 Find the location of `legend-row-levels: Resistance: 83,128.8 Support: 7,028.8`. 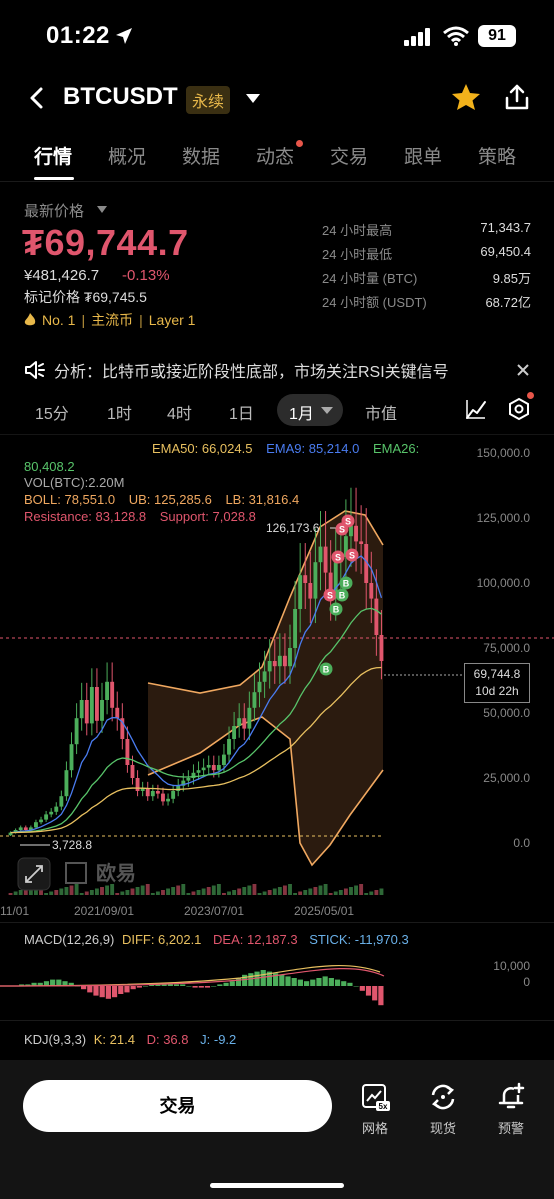

legend-row-levels: Resistance: 83,128.8 Support: 7,028.8 is located at coordinates (140, 516).